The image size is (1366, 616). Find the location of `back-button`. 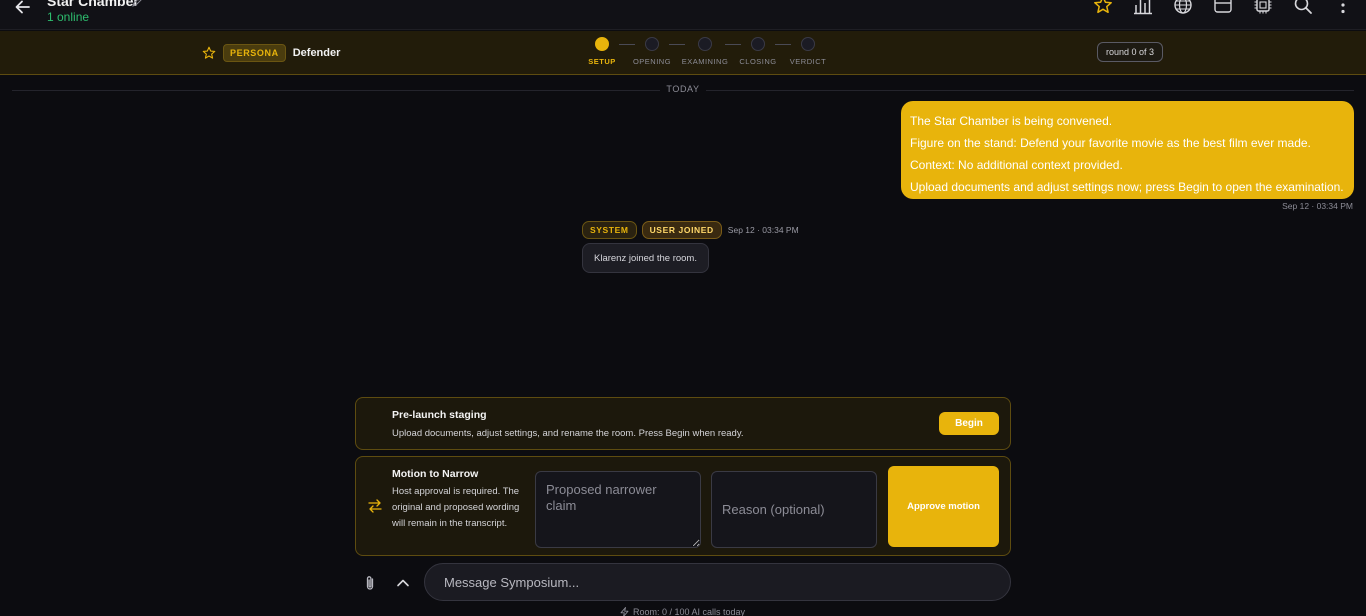

back-button is located at coordinates (23, 9).